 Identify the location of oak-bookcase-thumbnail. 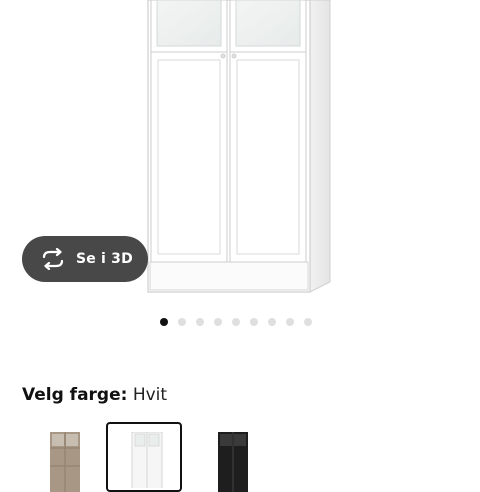
(65, 462).